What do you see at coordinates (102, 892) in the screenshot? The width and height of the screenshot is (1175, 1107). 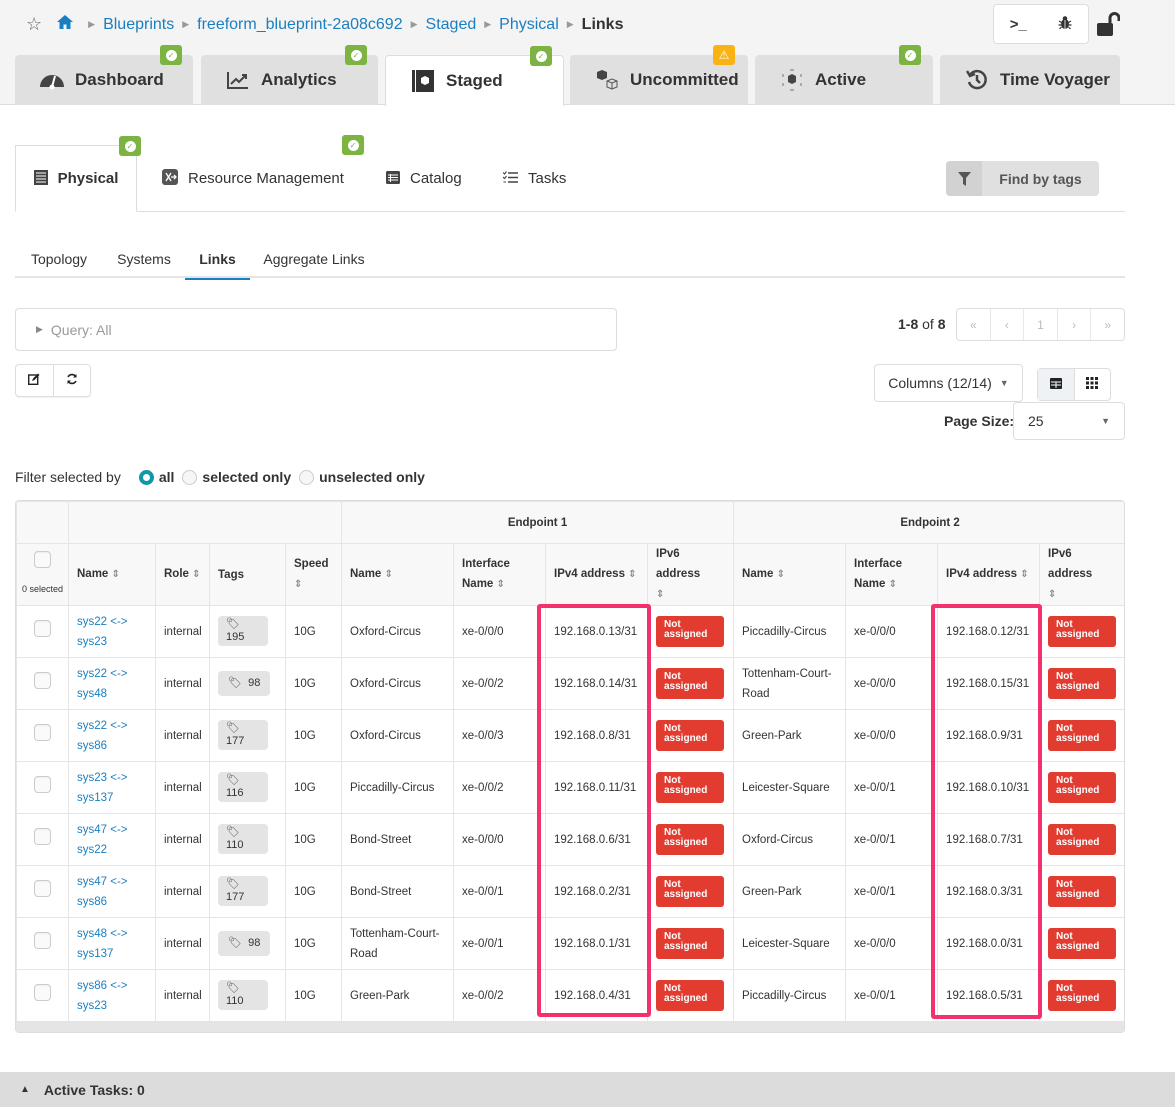 I see `link-name: sys47 <-> sys86` at bounding box center [102, 892].